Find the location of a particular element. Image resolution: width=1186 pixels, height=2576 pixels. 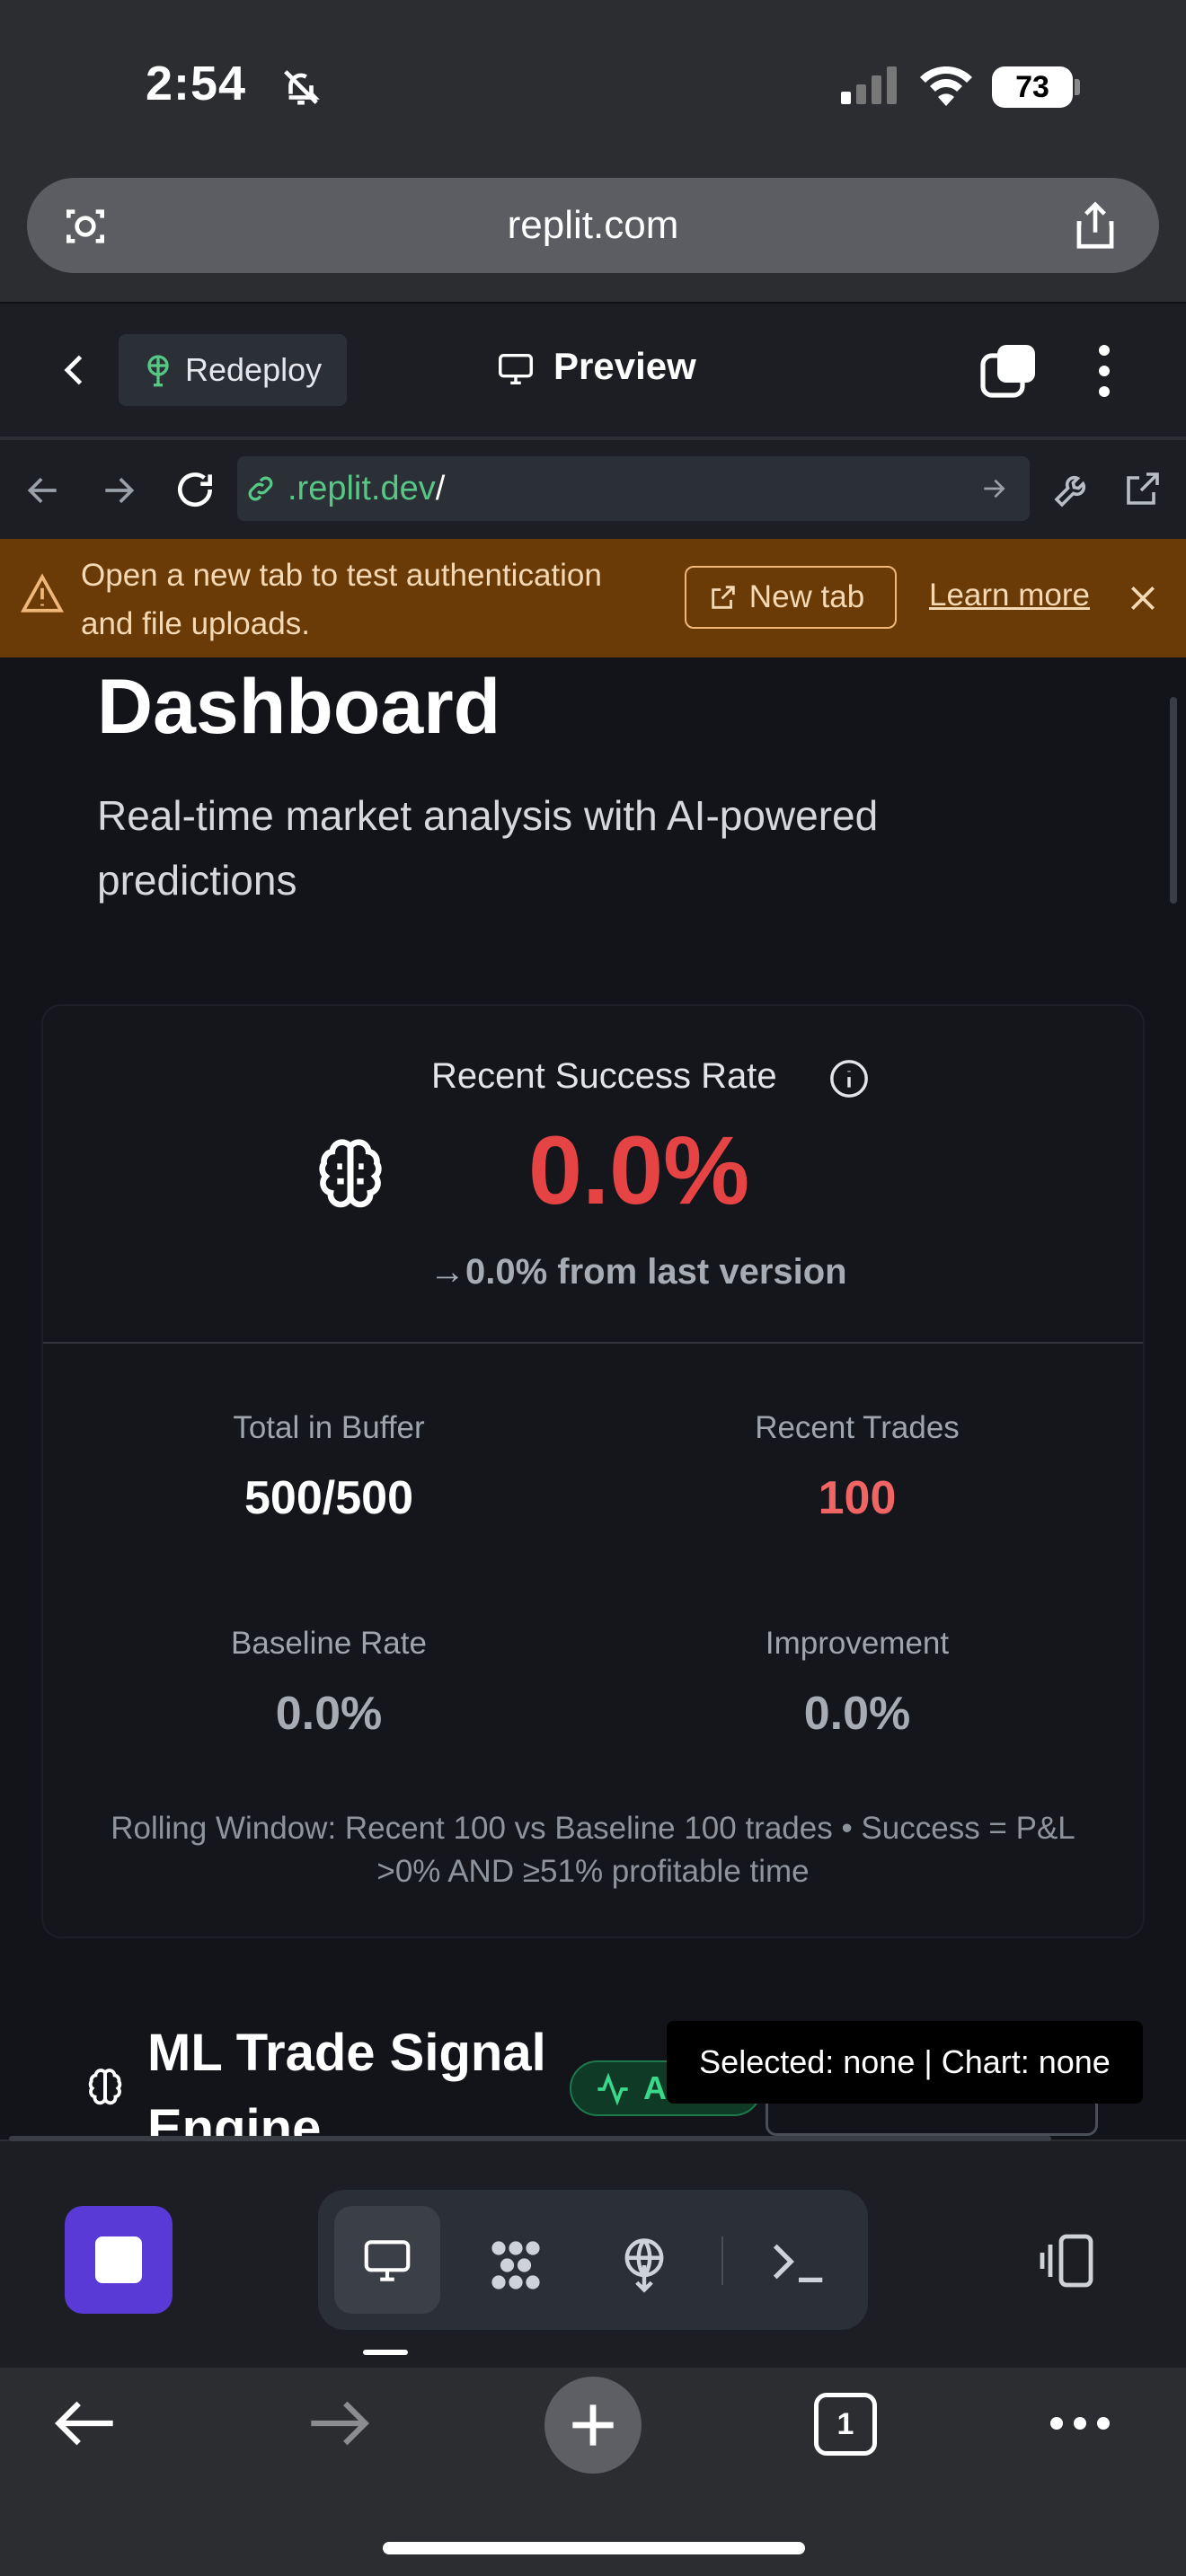

more-vertical-icon is located at coordinates (1104, 371).